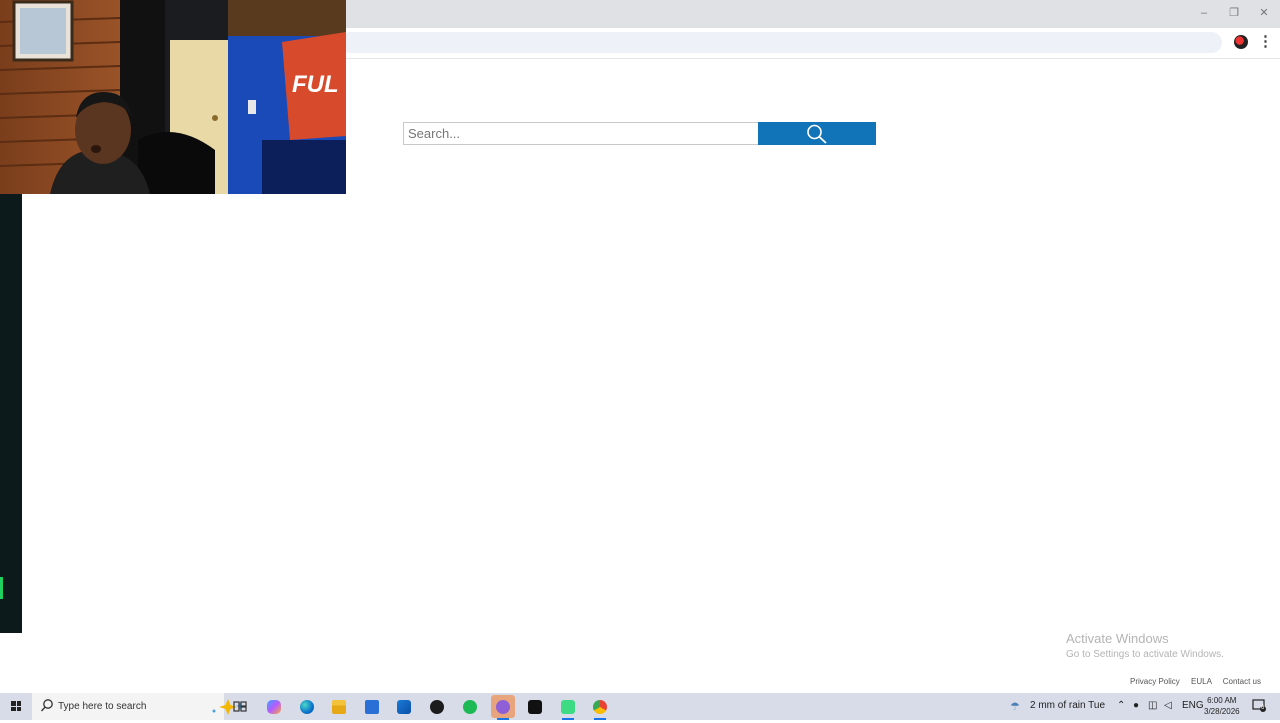  I want to click on profile-avatar-icon, so click(1241, 42).